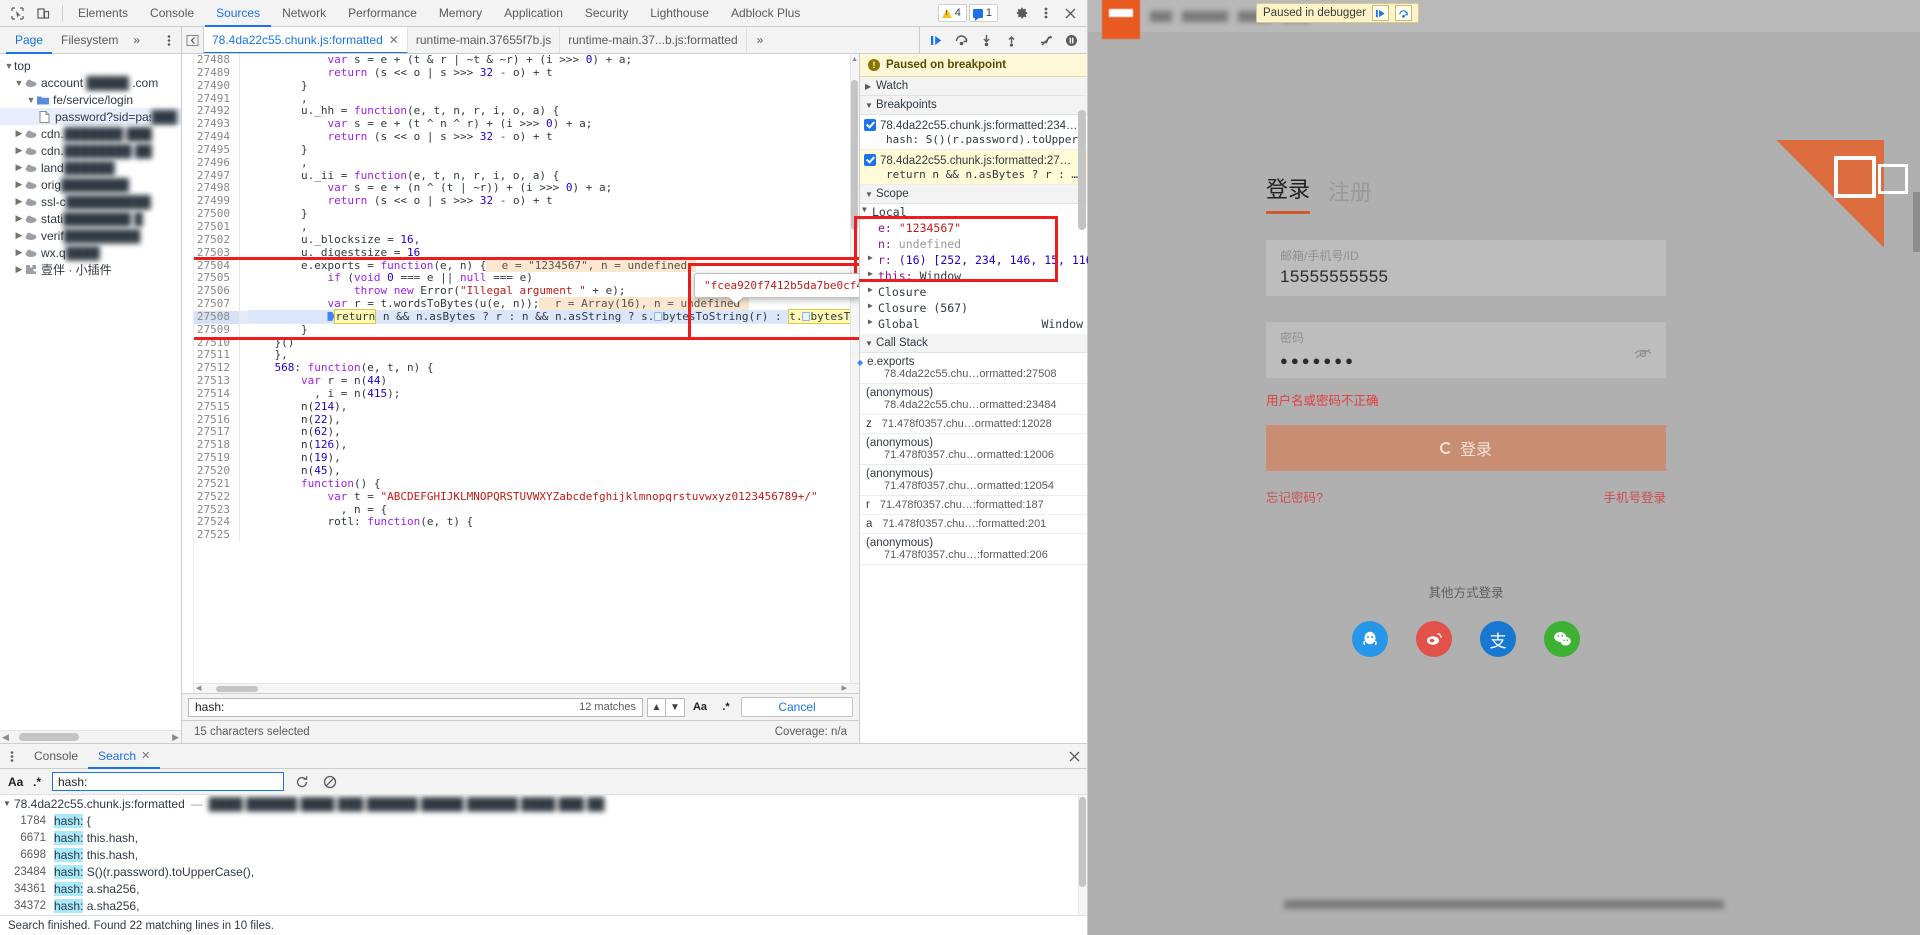  Describe the element at coordinates (90, 133) in the screenshot. I see `tree-item-cdn-1: ▶ cdn. ███████ ███` at that location.